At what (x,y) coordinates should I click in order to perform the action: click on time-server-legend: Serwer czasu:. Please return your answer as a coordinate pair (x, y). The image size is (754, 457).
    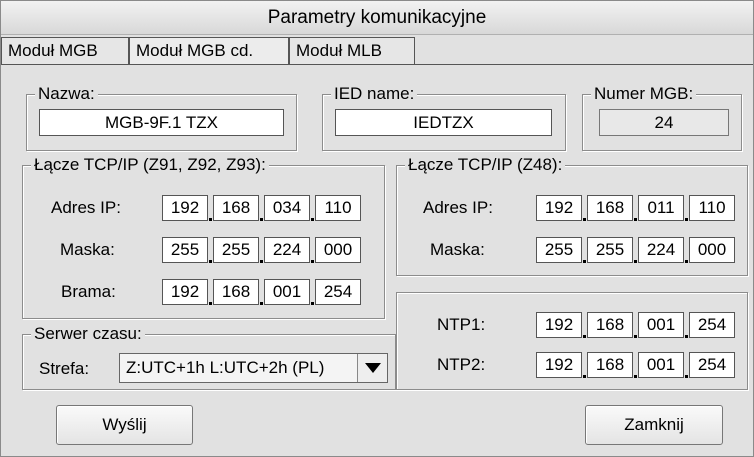
    Looking at the image, I should click on (88, 334).